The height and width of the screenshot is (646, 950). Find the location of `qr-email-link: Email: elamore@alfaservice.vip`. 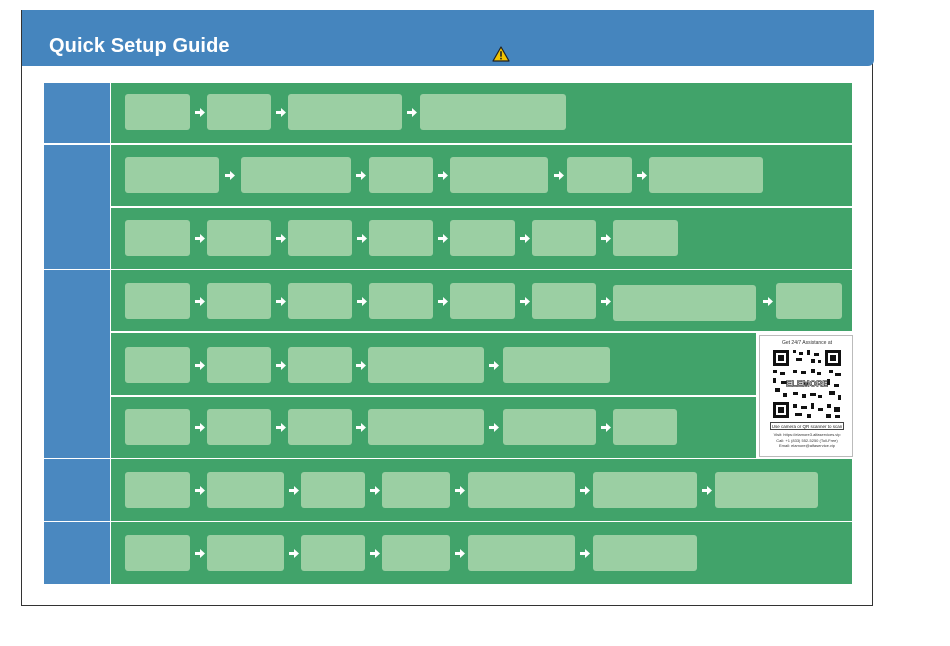

qr-email-link: Email: elamore@alfaservice.vip is located at coordinates (807, 446).